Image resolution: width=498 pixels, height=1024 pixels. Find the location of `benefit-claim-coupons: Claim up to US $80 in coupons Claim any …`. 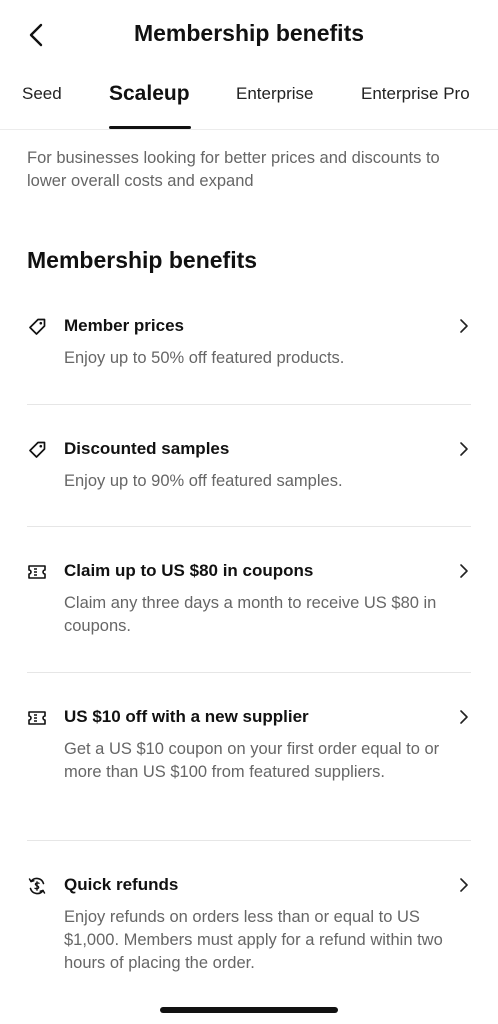

benefit-claim-coupons: Claim up to US $80 in coupons Claim any … is located at coordinates (249, 611).